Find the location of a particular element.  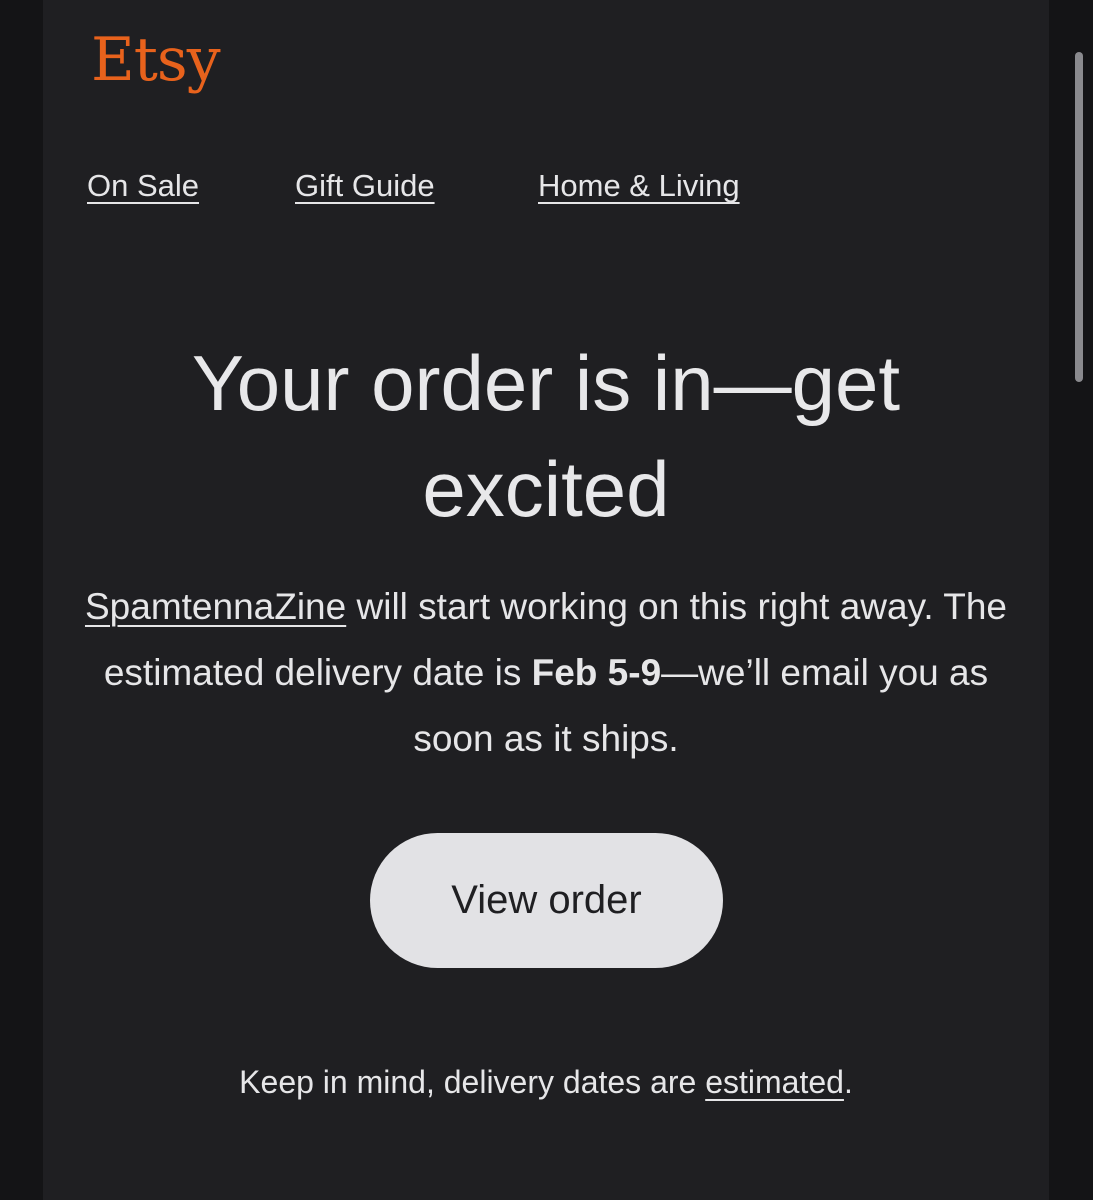

scrollbar-thumb is located at coordinates (1079, 217).